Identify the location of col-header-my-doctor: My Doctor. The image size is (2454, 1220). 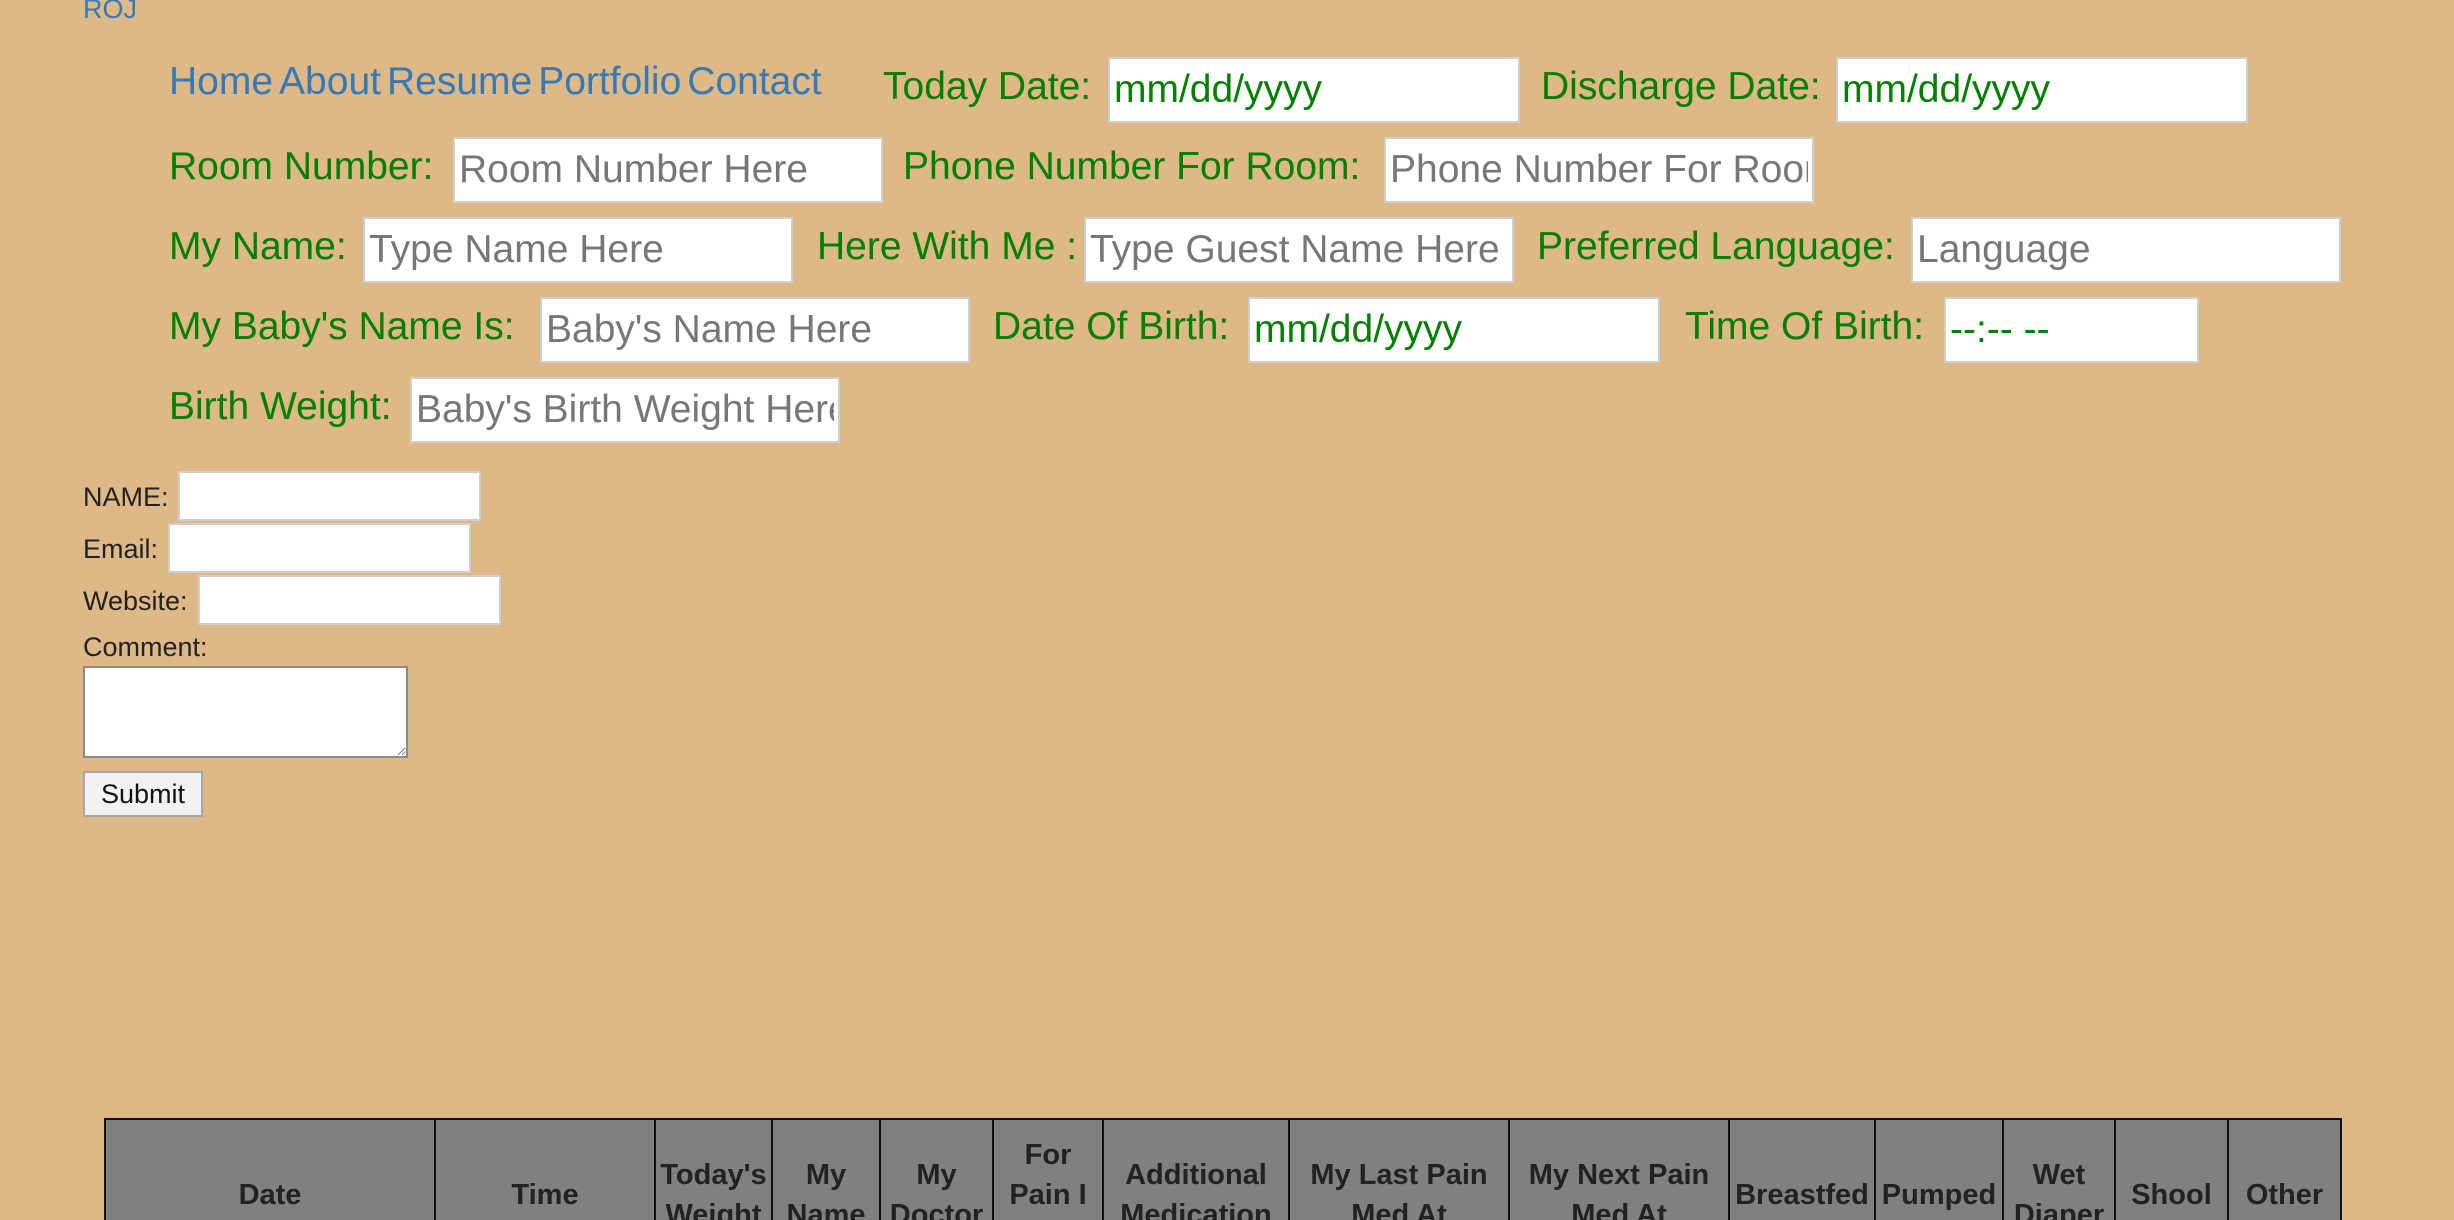
(936, 1169).